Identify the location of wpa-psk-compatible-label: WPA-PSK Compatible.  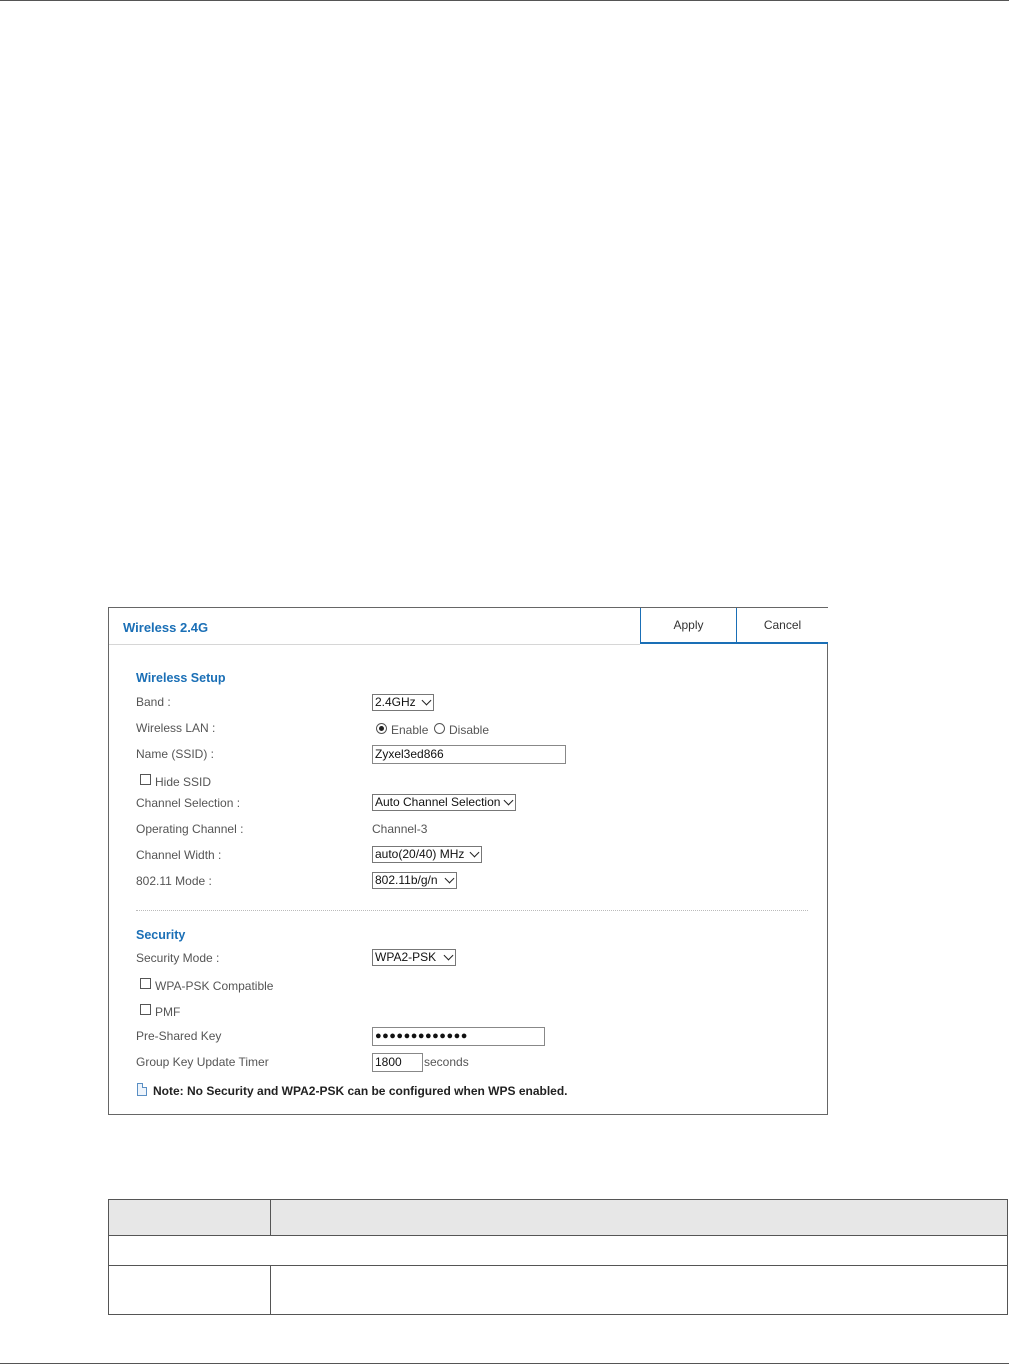
(214, 986).